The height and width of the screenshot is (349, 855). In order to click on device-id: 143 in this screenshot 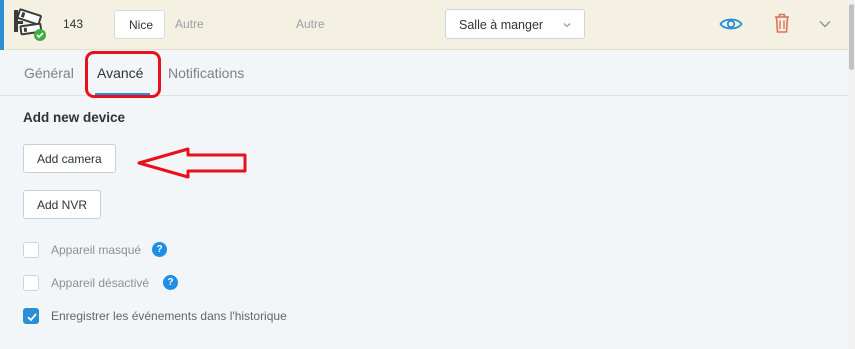, I will do `click(73, 24)`.